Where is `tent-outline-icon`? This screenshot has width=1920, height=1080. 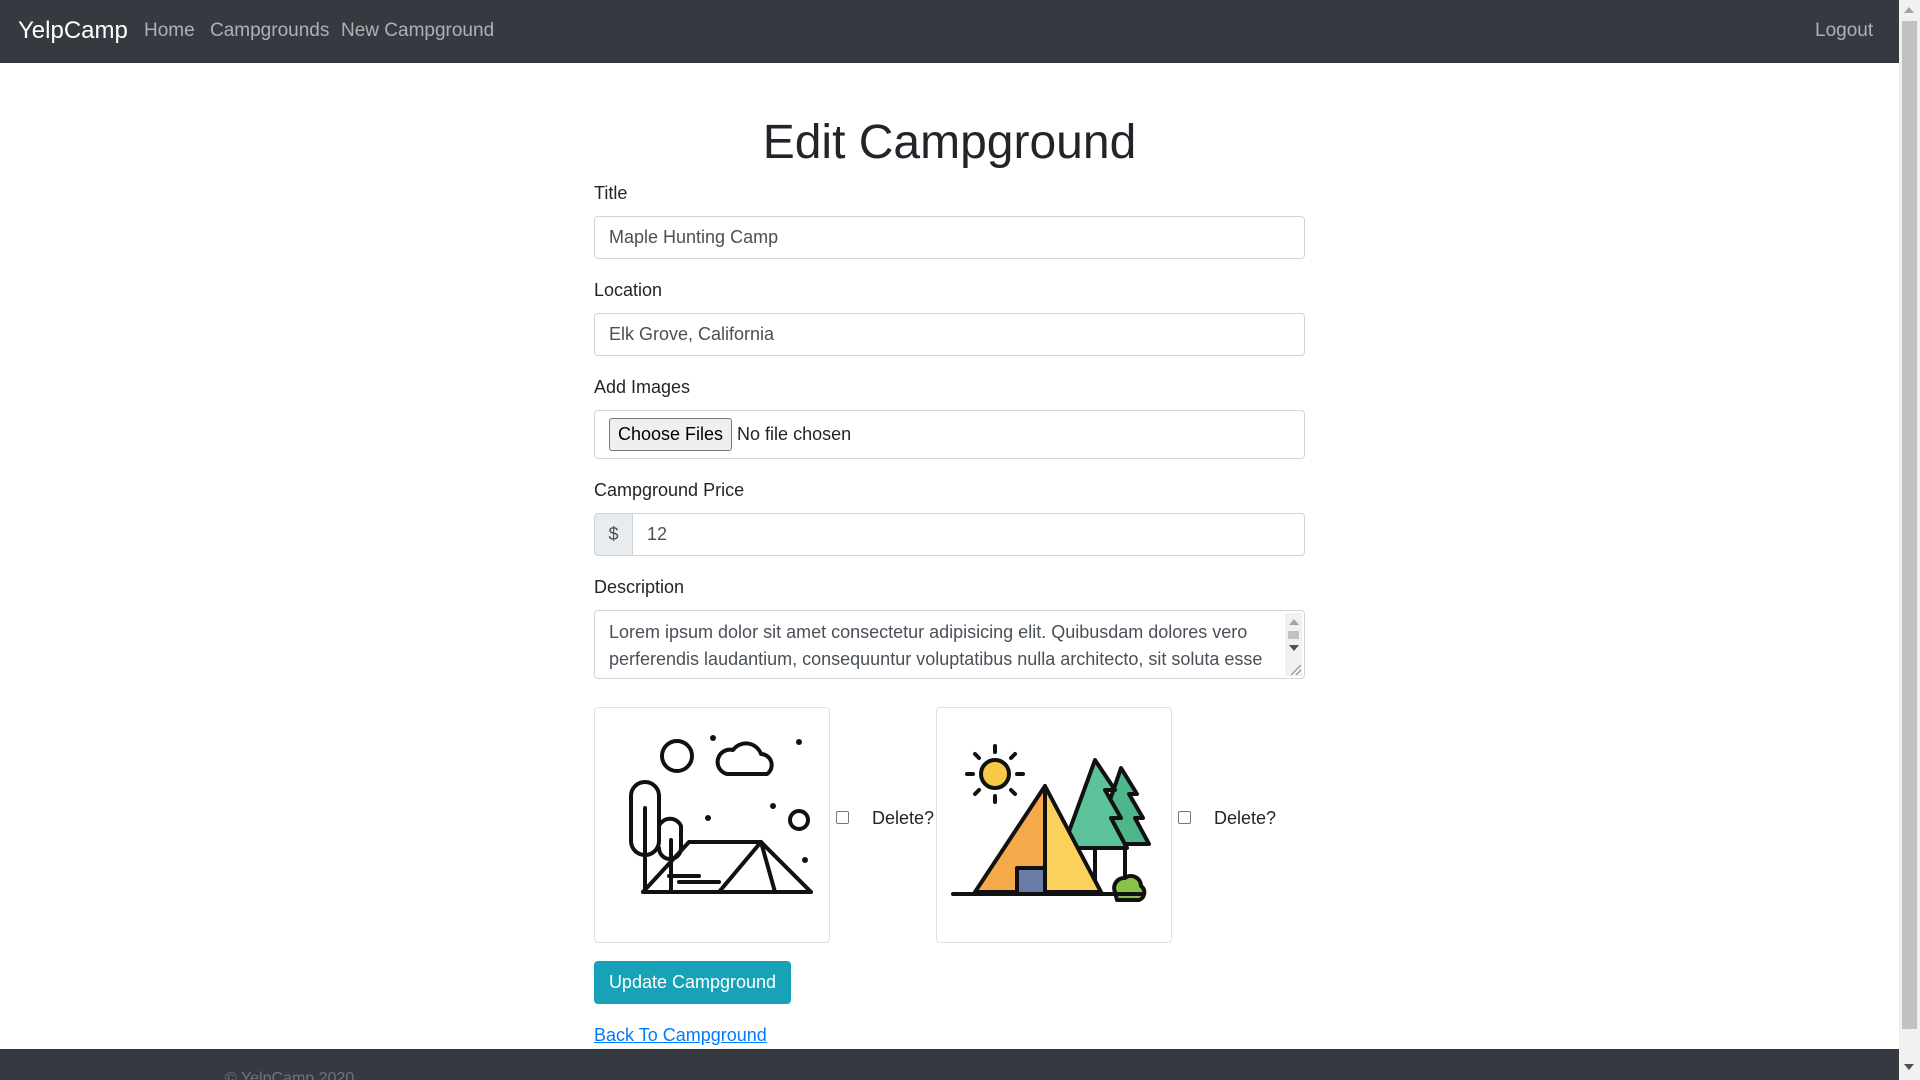 tent-outline-icon is located at coordinates (721, 814).